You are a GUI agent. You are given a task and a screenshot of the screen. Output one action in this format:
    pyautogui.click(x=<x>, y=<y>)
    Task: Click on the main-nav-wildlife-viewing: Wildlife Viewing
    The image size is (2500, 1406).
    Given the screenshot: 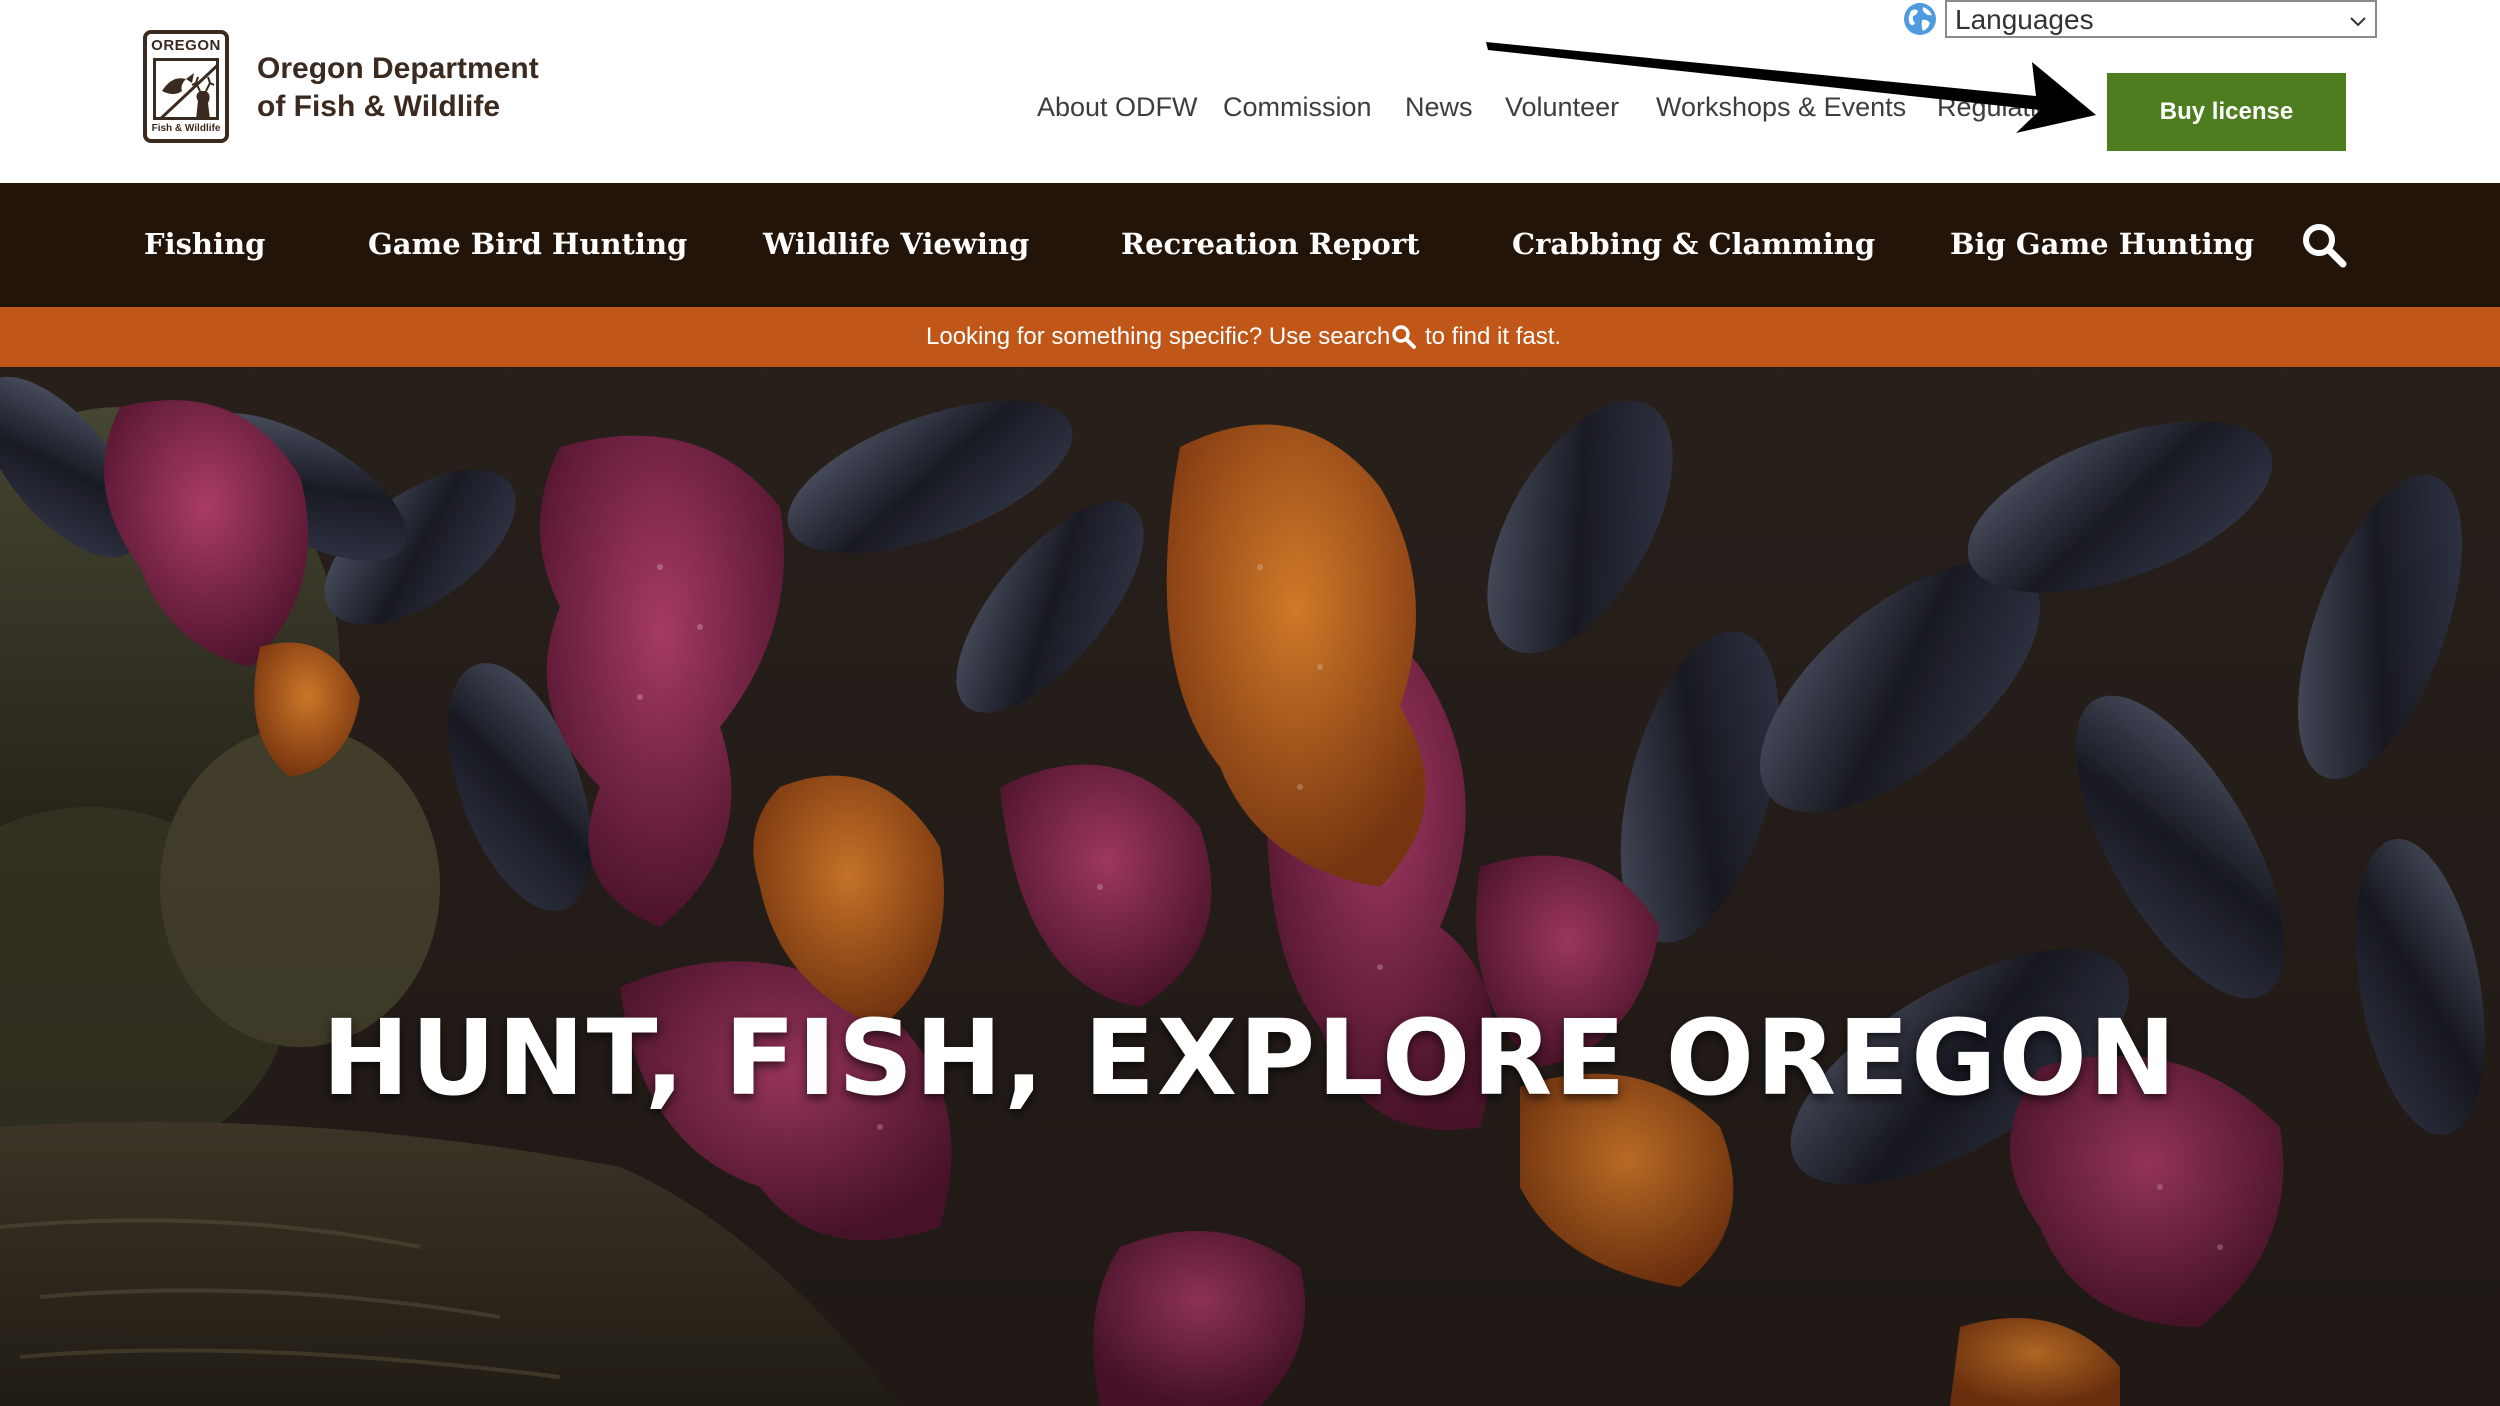 What is the action you would take?
    pyautogui.click(x=896, y=244)
    